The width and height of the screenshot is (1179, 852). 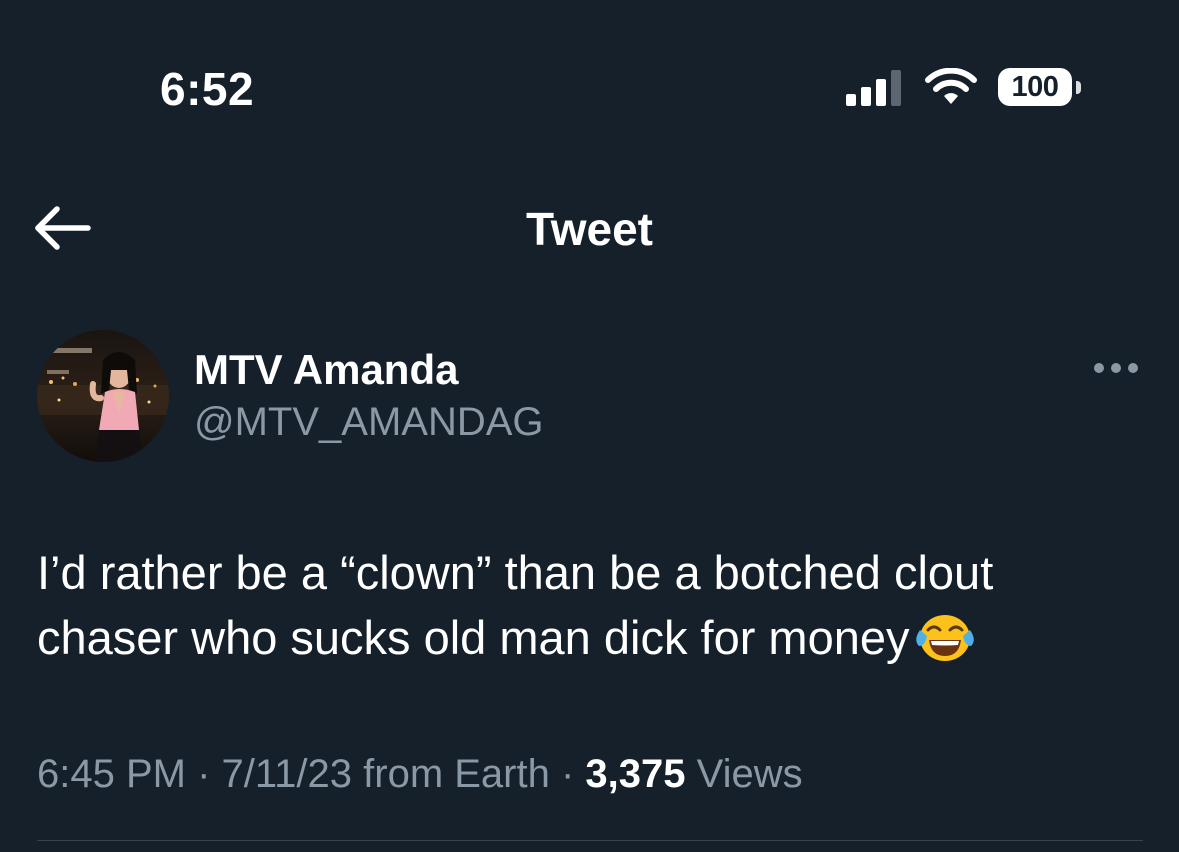 What do you see at coordinates (287, 774) in the screenshot?
I see `tweet-date: 7/11/23` at bounding box center [287, 774].